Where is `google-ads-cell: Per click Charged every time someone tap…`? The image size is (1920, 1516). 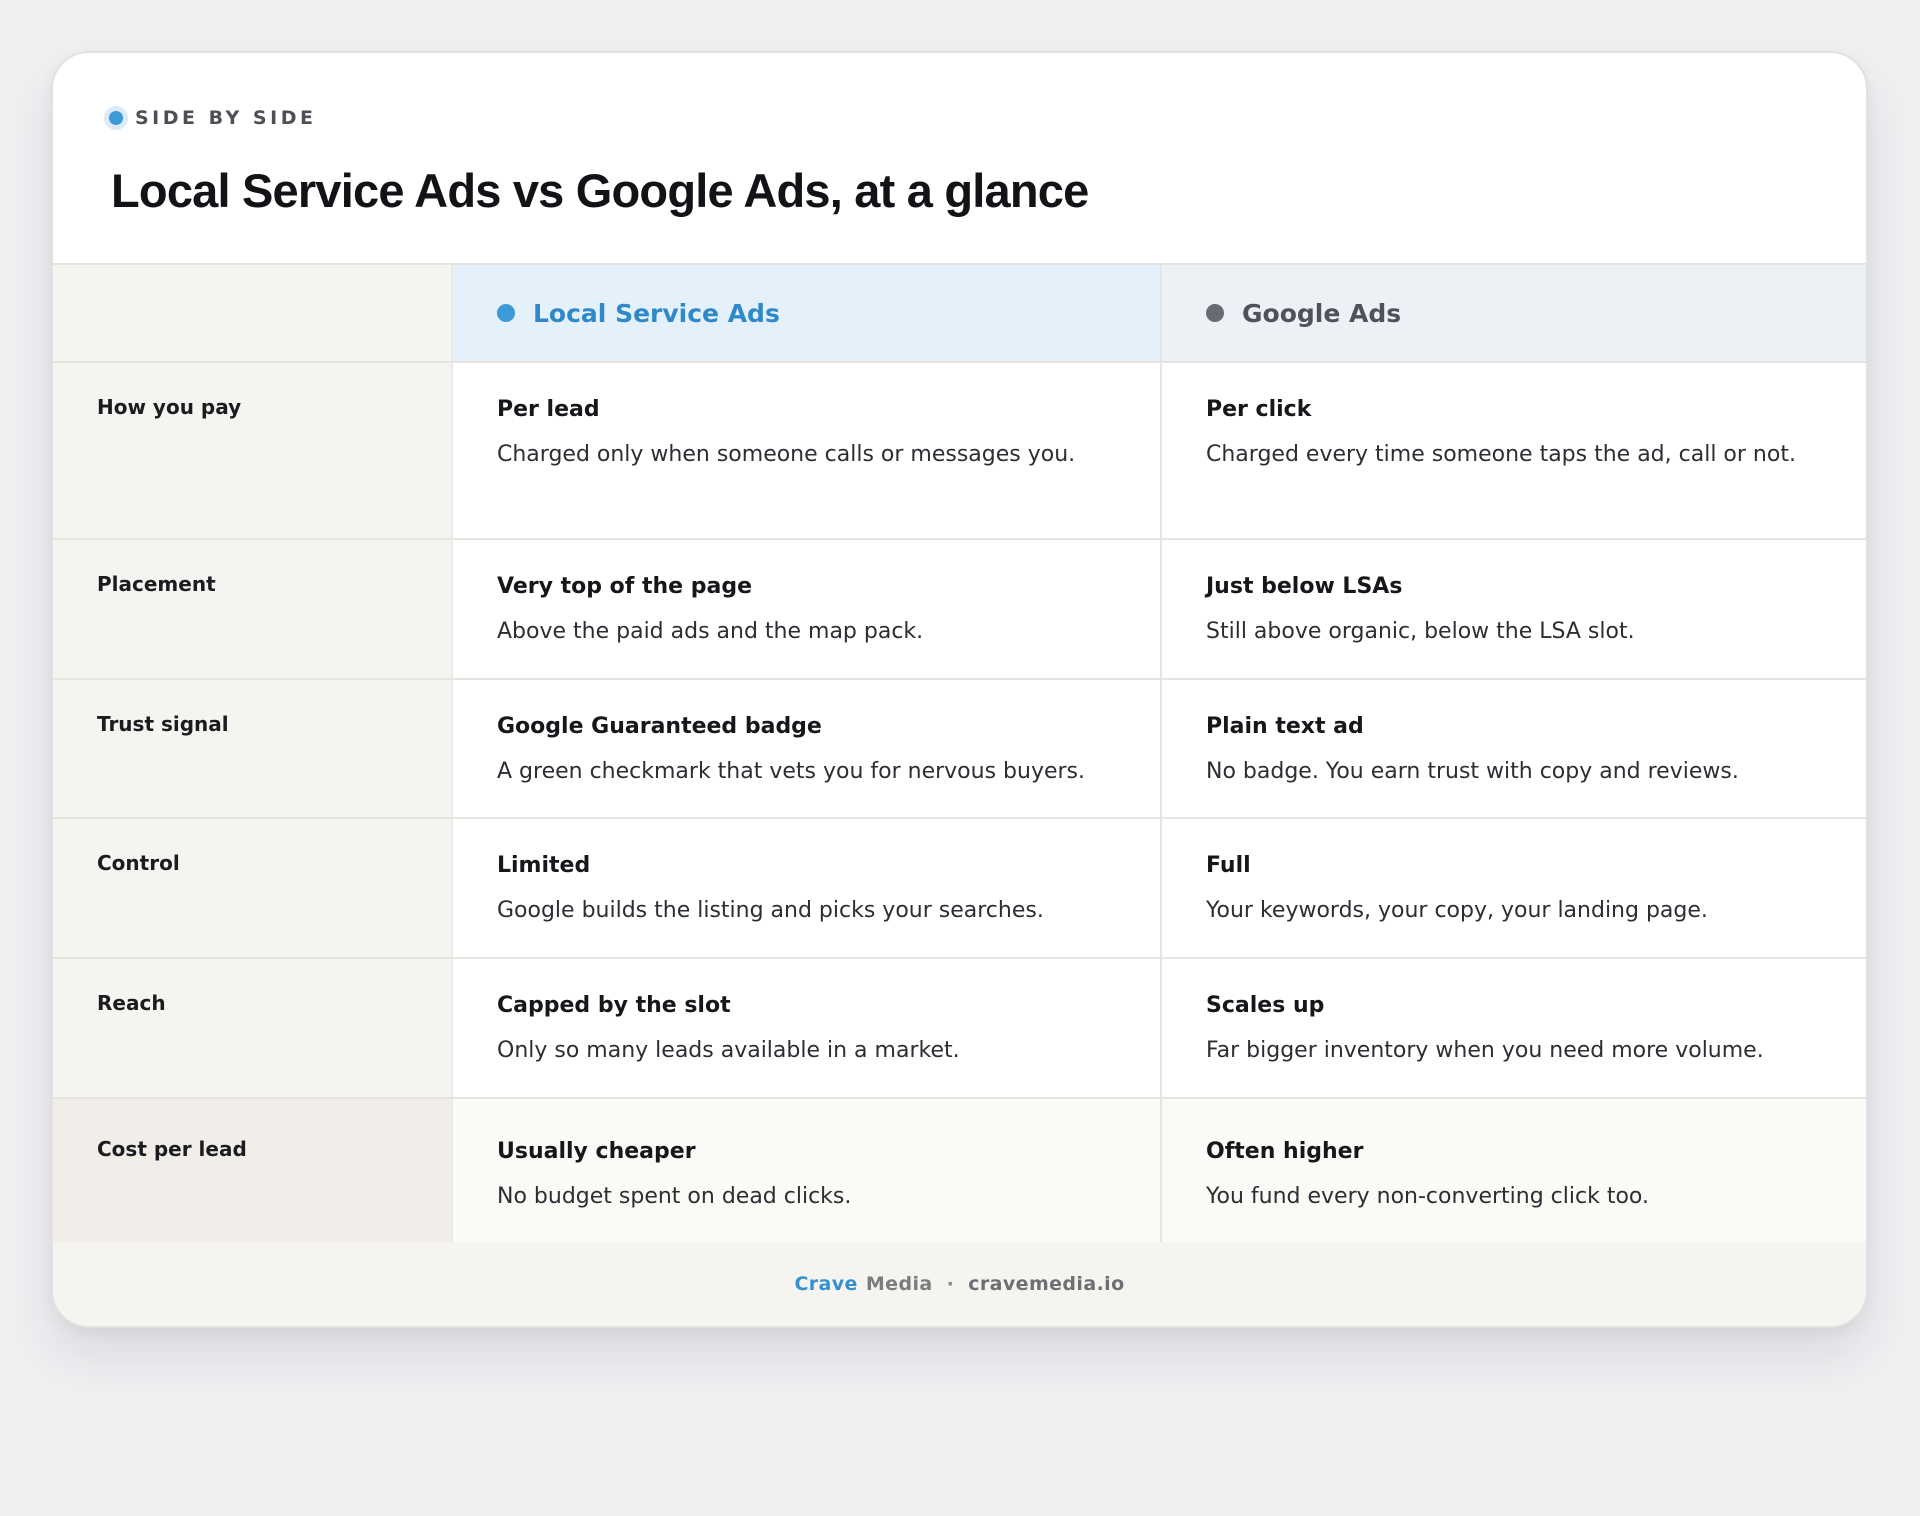 google-ads-cell: Per click Charged every time someone tap… is located at coordinates (1514, 451).